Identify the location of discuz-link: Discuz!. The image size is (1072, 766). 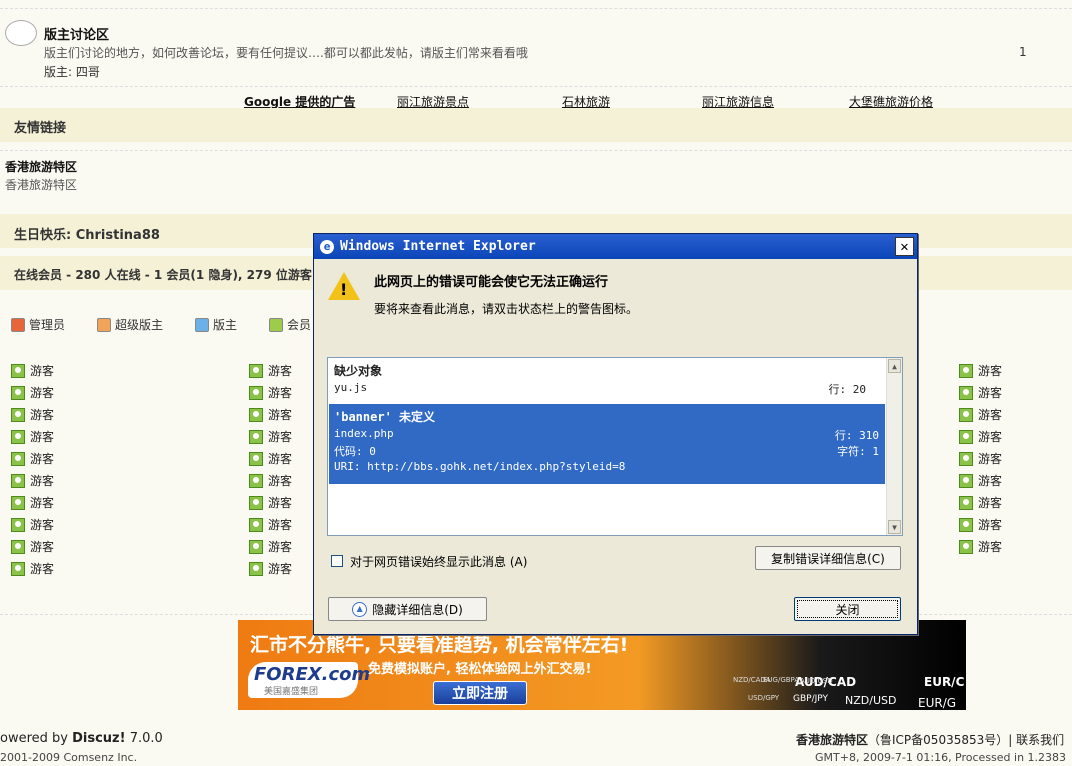
(98, 738).